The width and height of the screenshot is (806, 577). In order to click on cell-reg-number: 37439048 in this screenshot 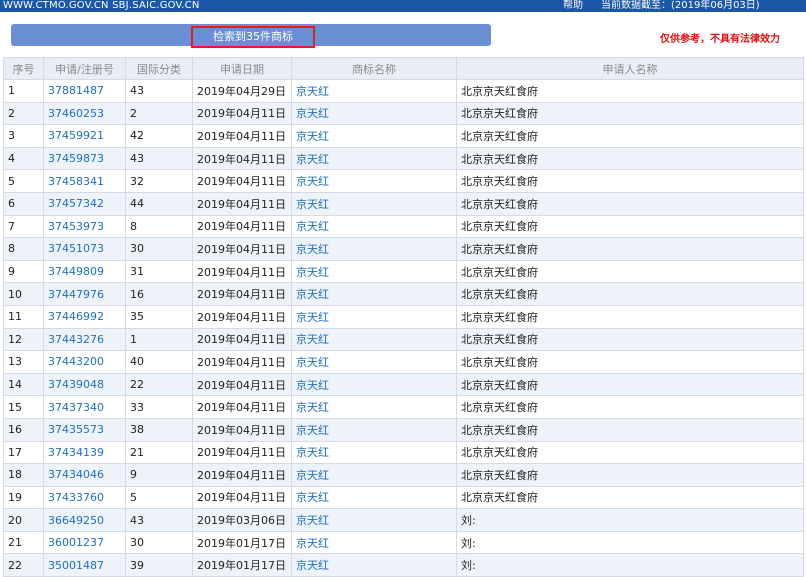, I will do `click(84, 384)`.